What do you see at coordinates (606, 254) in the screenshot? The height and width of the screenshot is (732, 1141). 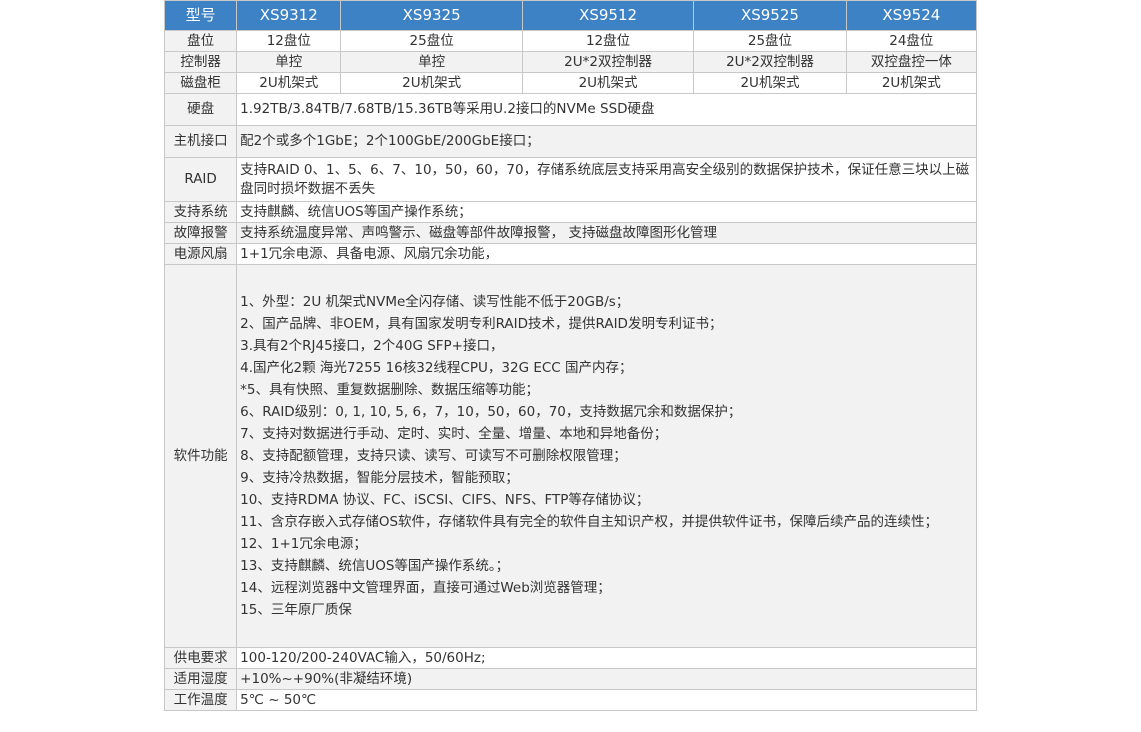 I see `power-fan-value: 1+1冗余电源、具备电源、风扇冗余功能，` at bounding box center [606, 254].